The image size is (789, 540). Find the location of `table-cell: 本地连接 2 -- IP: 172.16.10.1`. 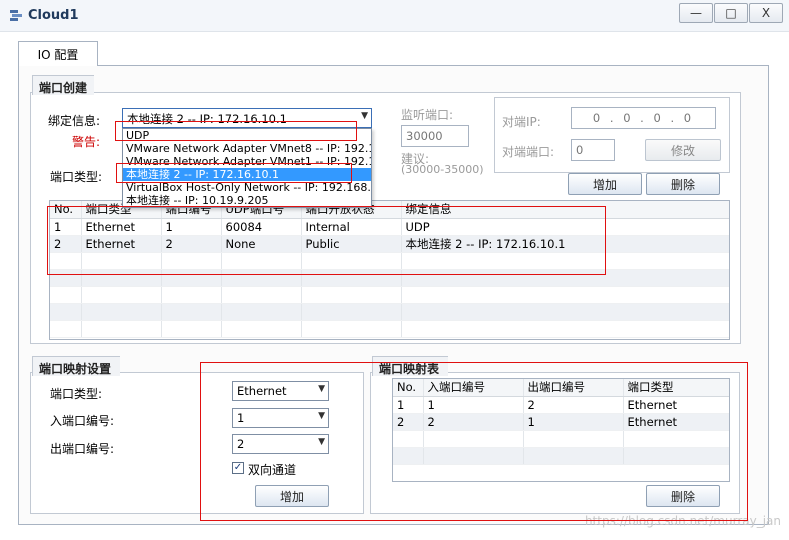

table-cell: 本地连接 2 -- IP: 172.16.10.1 is located at coordinates (565, 244).